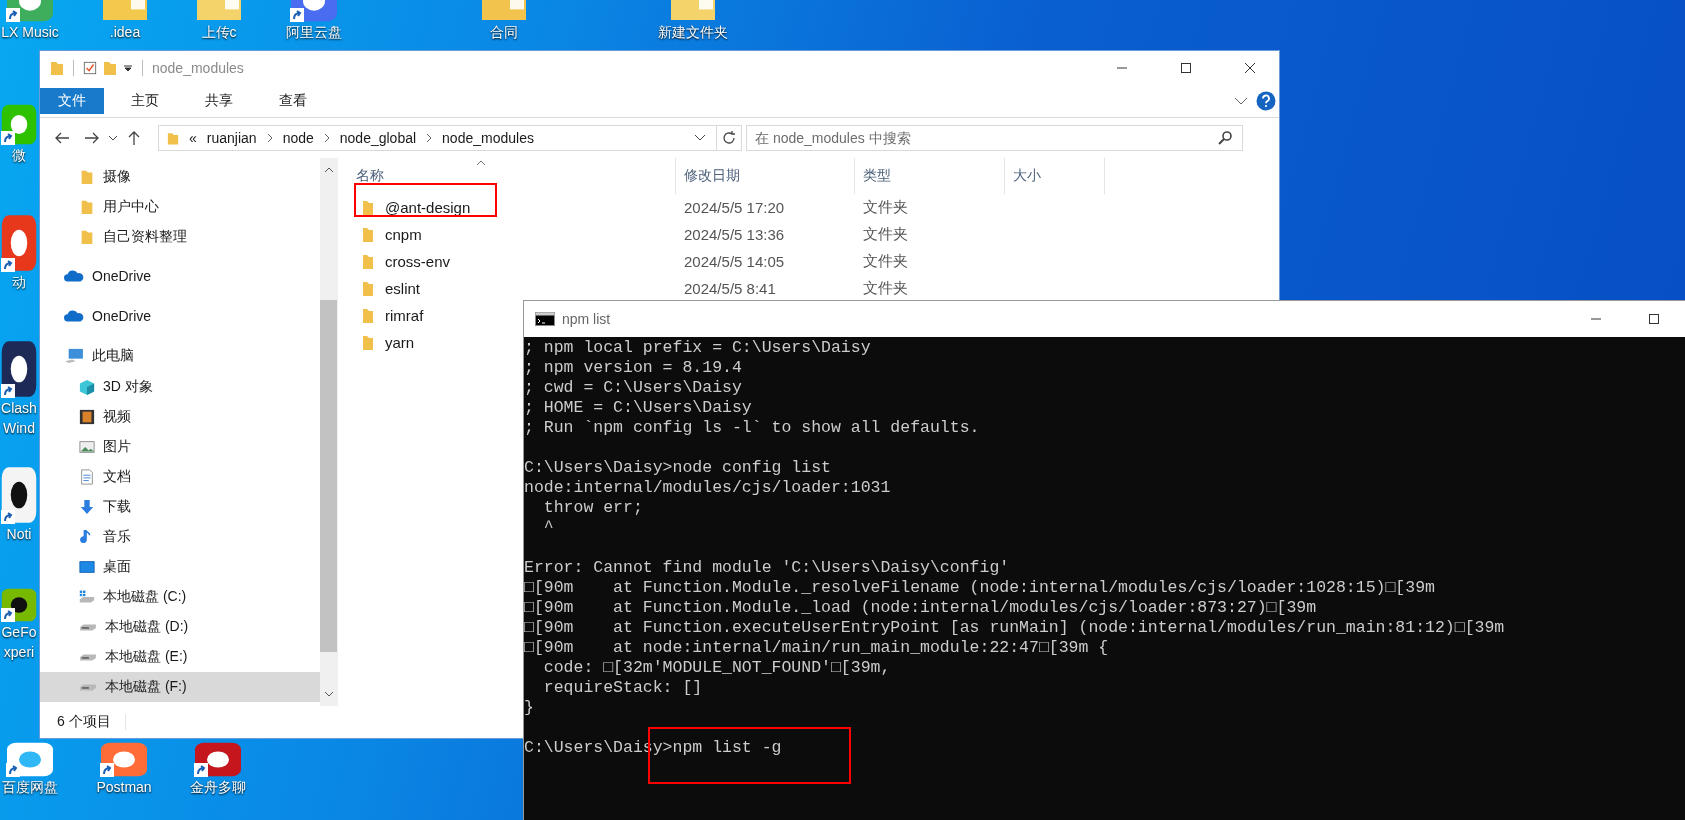 This screenshot has height=820, width=1685. Describe the element at coordinates (418, 261) in the screenshot. I see `file-name: cross-env` at that location.